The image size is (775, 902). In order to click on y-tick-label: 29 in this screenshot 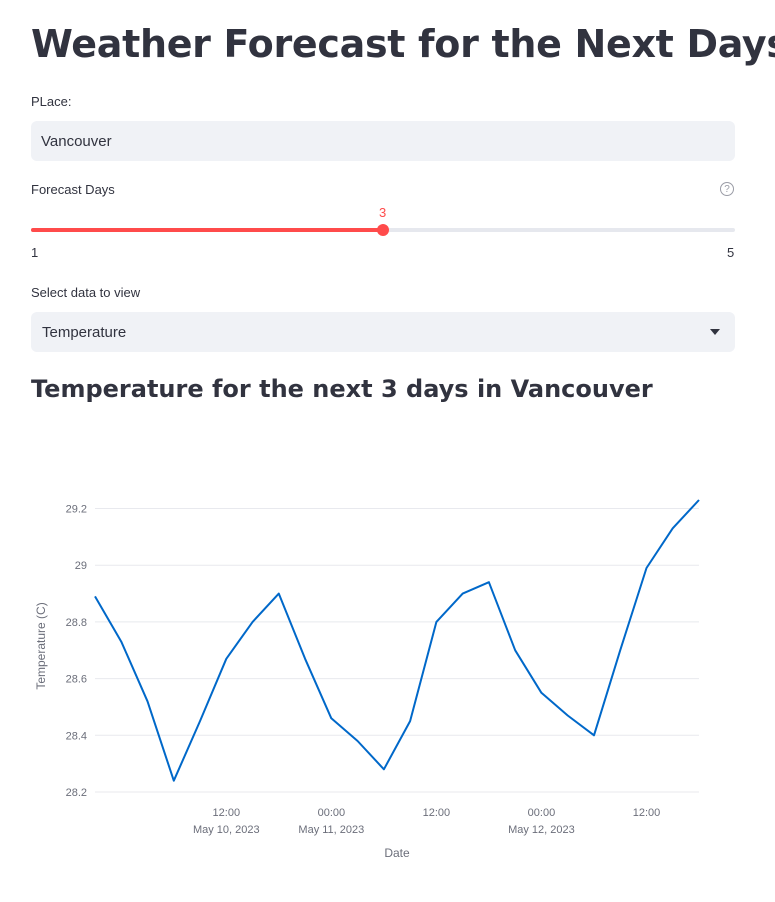, I will do `click(81, 566)`.